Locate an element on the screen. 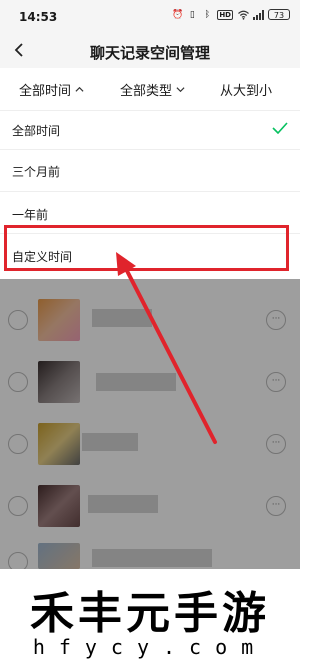 This screenshot has height=670, width=320. hd-icon: HD is located at coordinates (225, 14).